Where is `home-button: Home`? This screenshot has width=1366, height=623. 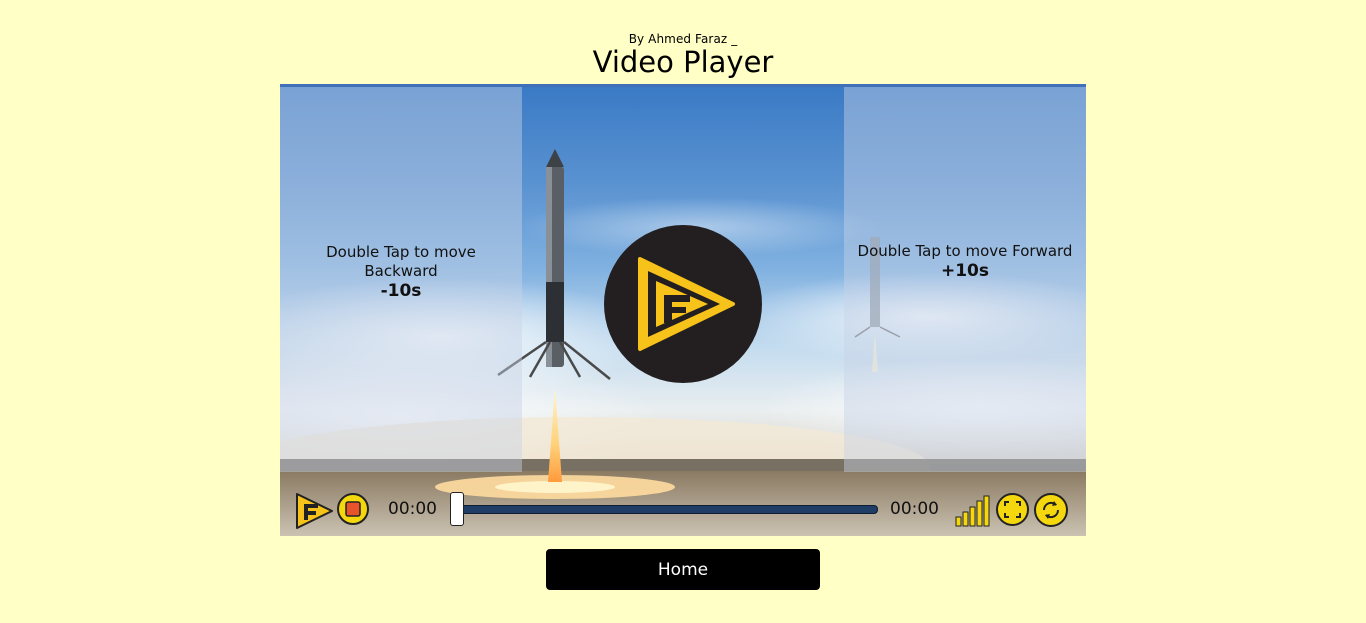
home-button: Home is located at coordinates (683, 569).